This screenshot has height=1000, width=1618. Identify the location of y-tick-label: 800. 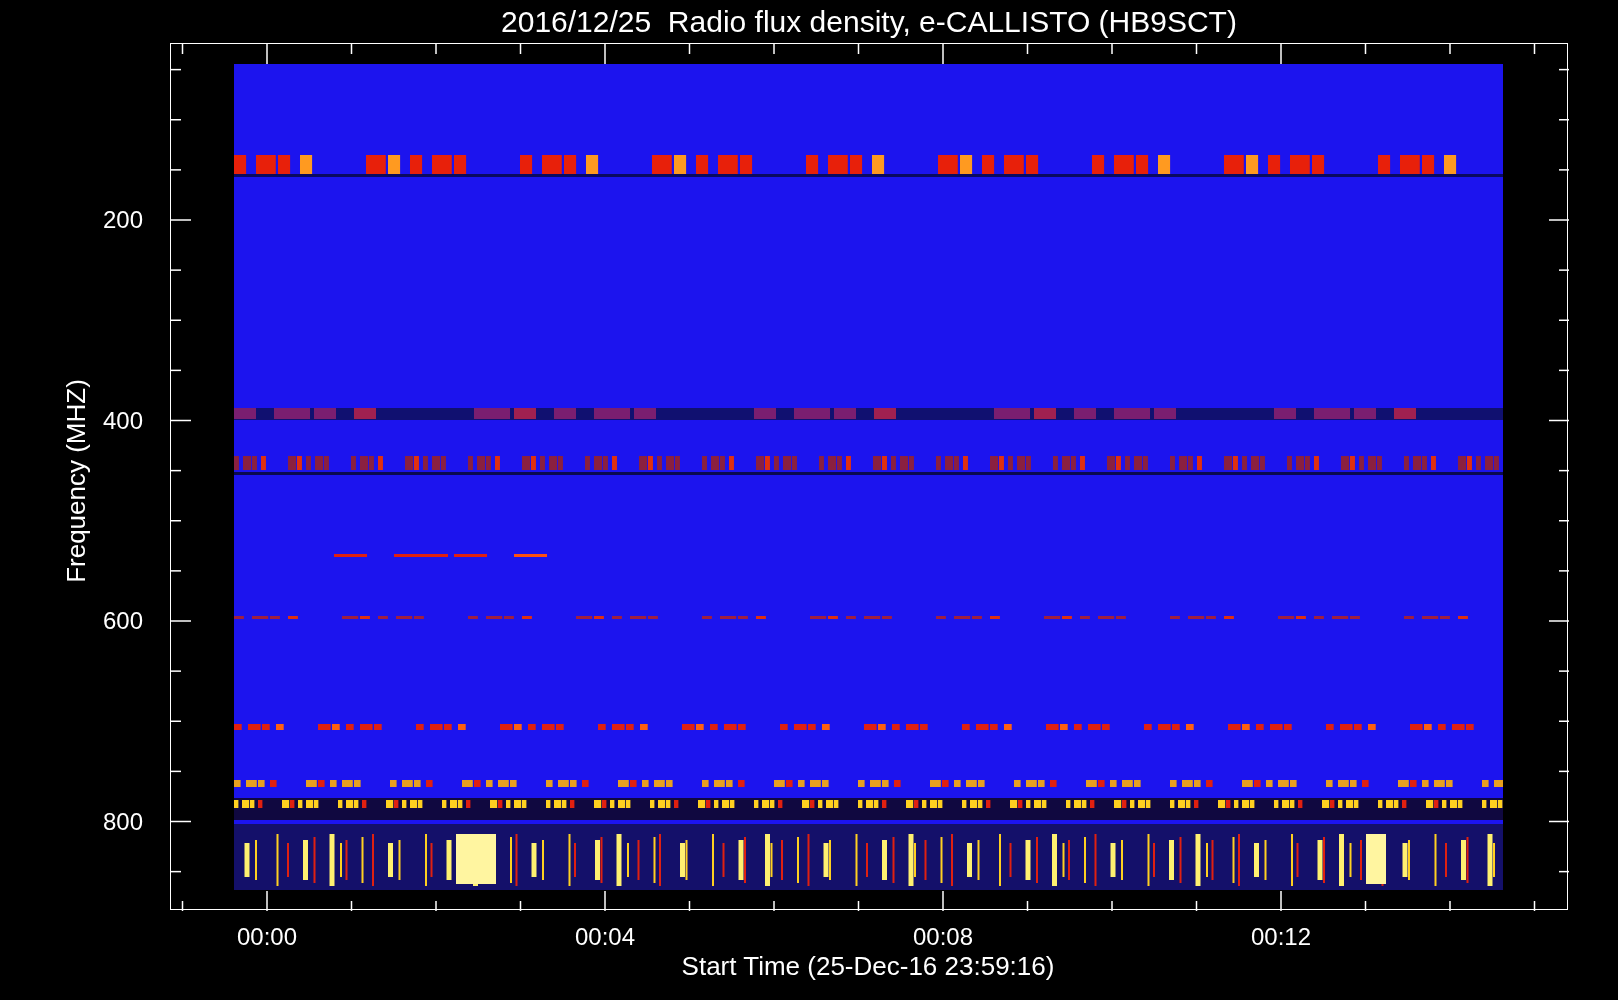
(122, 821).